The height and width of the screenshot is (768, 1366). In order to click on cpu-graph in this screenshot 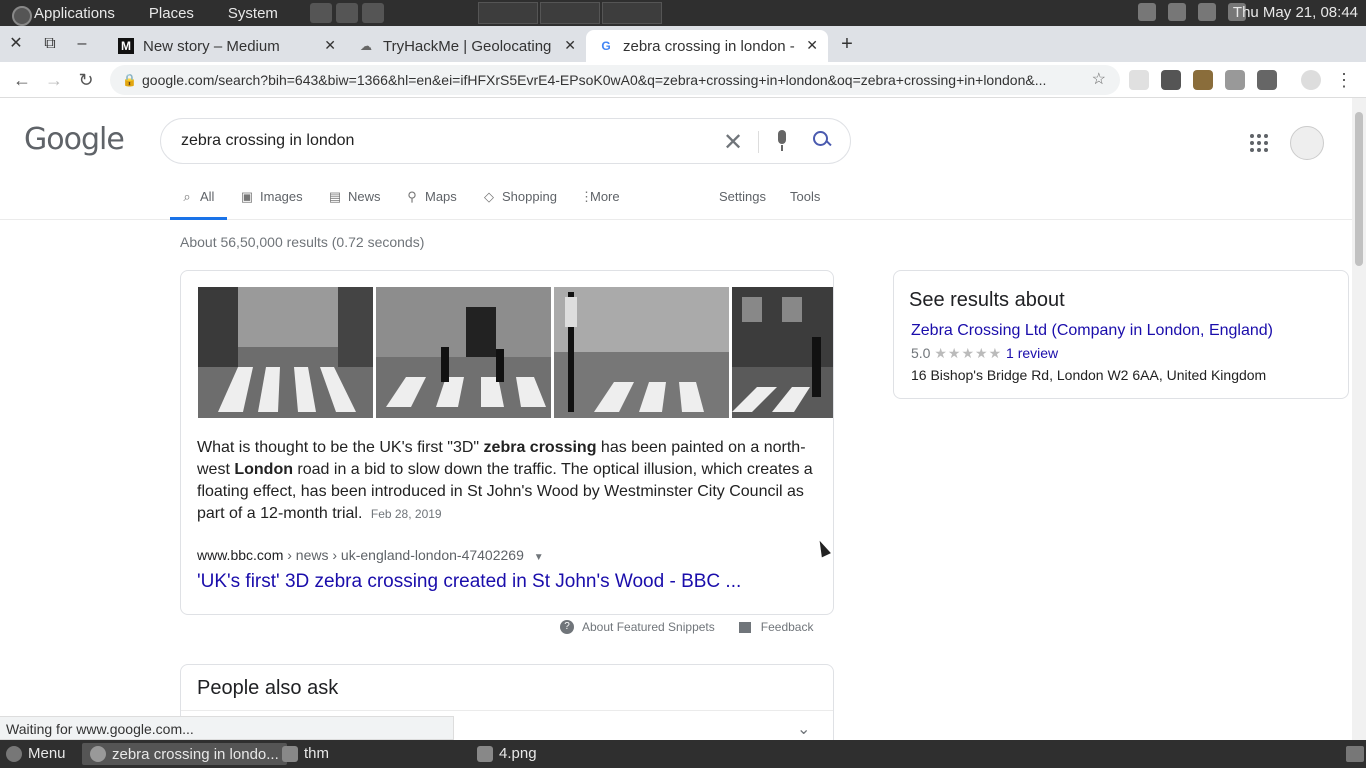, I will do `click(507, 13)`.